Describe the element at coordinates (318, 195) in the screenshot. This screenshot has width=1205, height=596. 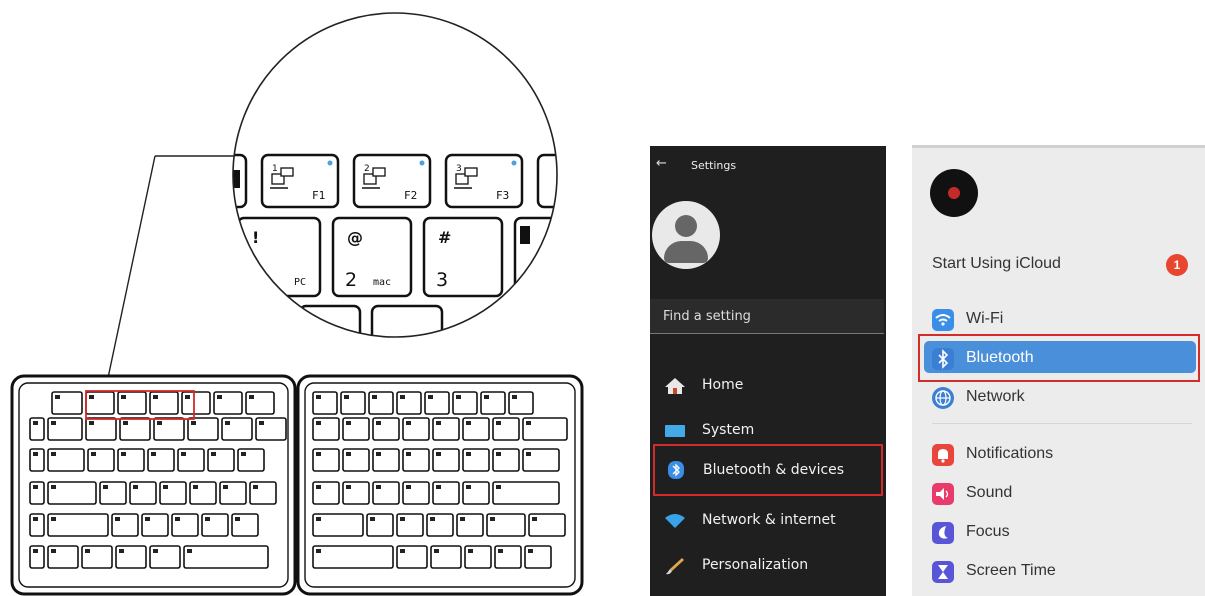
I see `zoom-fn-label: F1` at that location.